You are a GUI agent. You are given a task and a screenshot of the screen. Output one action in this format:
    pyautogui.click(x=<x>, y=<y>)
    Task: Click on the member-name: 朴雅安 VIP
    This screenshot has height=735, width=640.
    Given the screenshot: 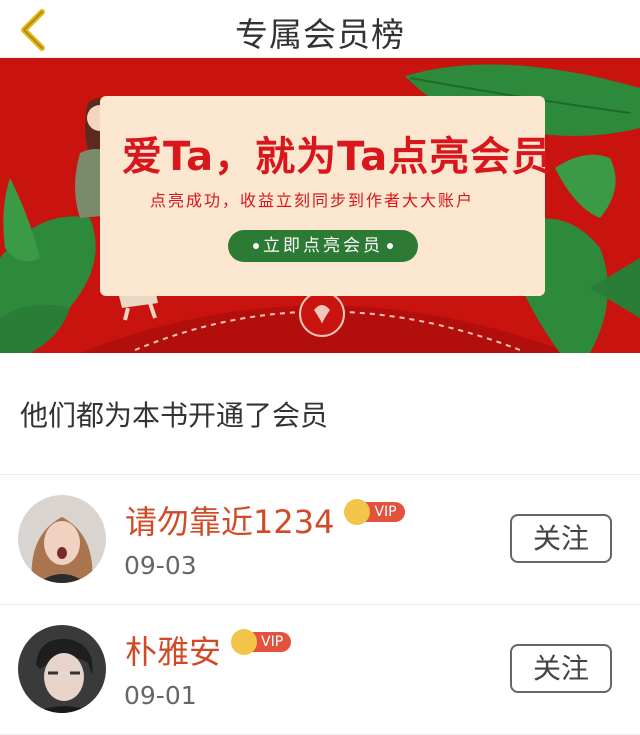 What is the action you would take?
    pyautogui.click(x=208, y=650)
    